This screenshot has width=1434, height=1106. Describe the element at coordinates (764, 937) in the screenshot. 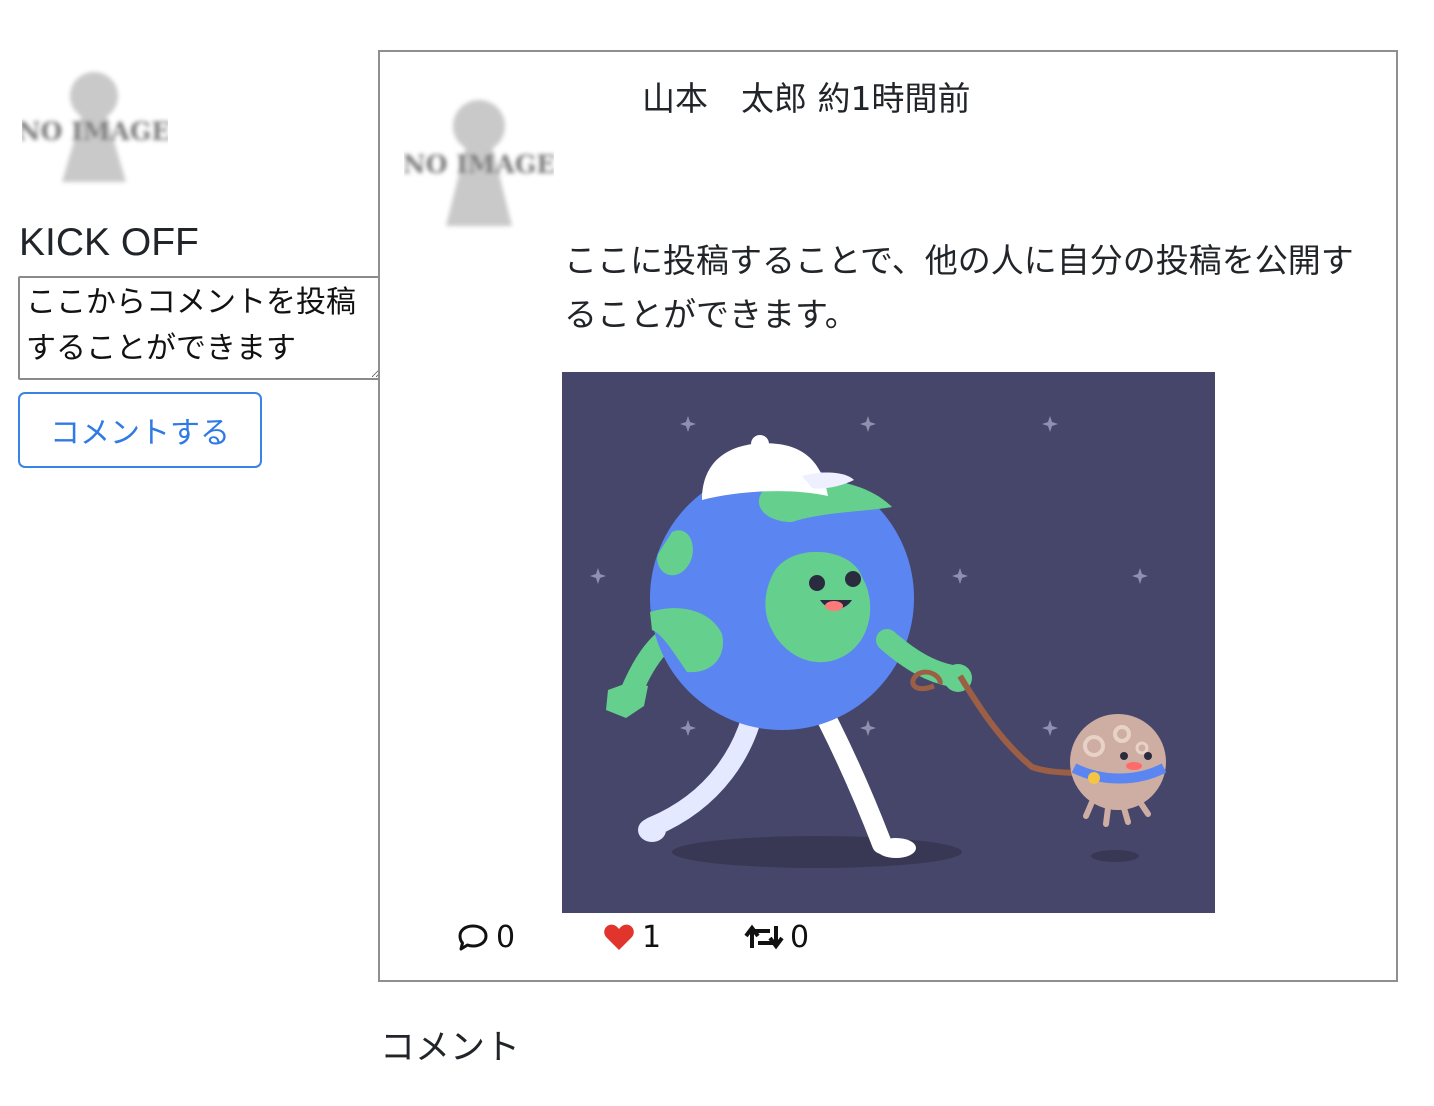

I see `retweet-icon` at that location.